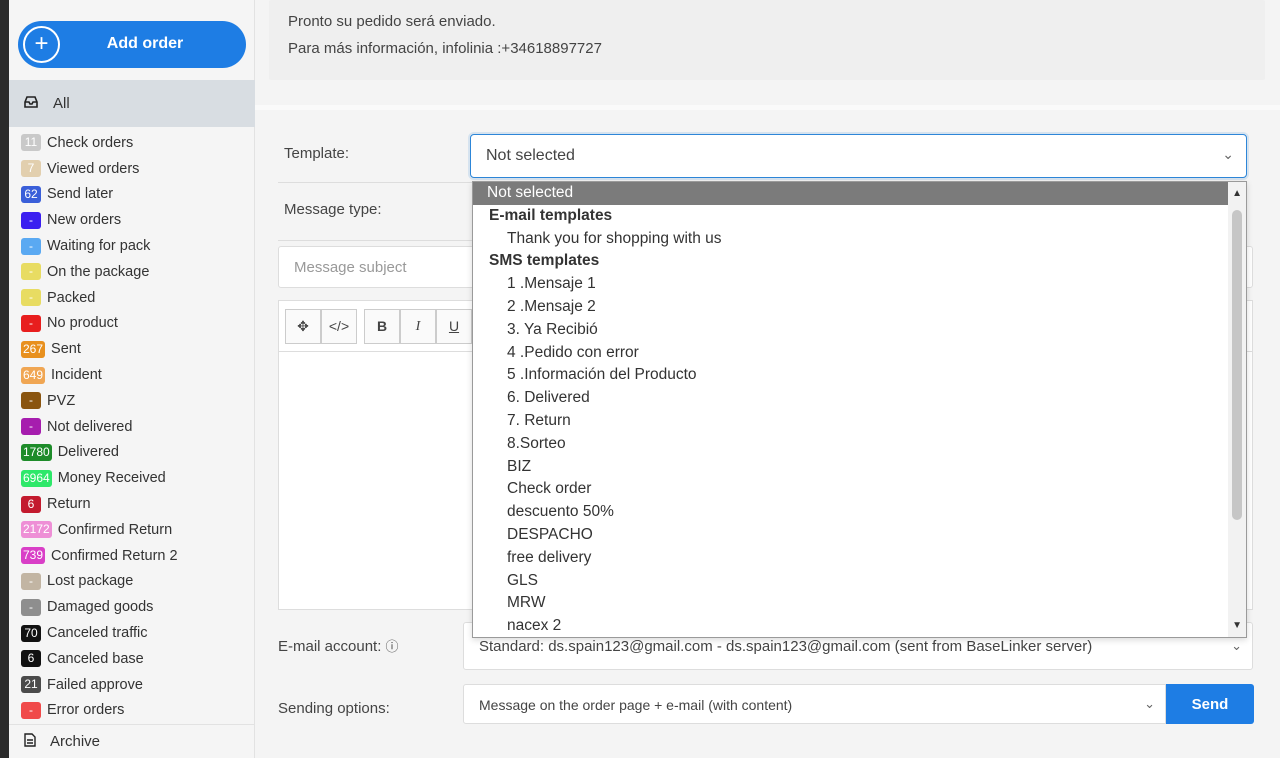  I want to click on status-label: Confirmed Return, so click(115, 529).